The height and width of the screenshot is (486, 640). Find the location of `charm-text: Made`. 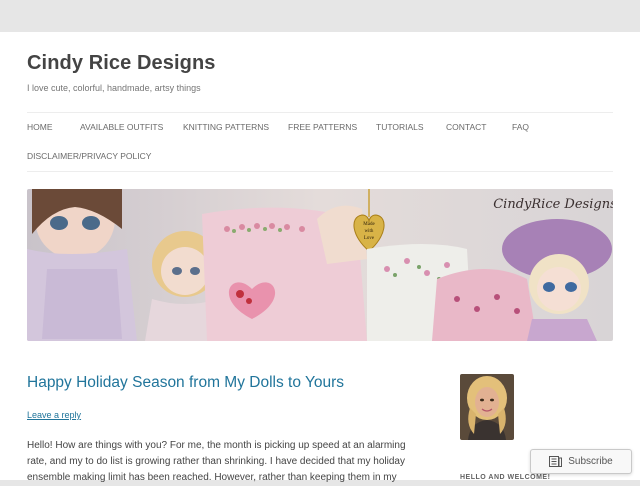

charm-text: Made is located at coordinates (369, 224).